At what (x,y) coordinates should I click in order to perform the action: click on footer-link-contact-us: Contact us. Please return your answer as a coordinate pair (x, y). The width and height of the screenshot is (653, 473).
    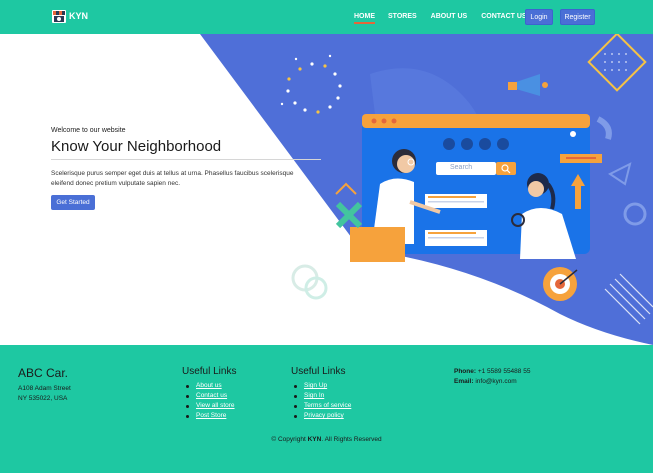
    Looking at the image, I should click on (210, 396).